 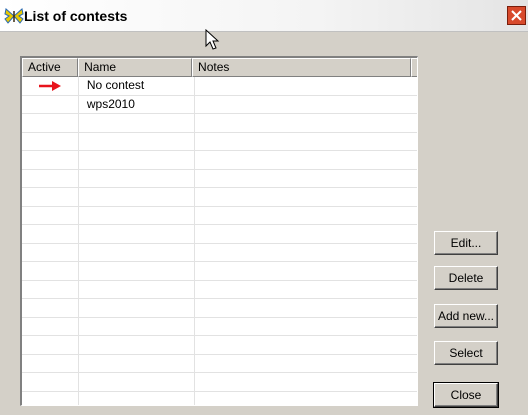 I want to click on name-cell: No contest, so click(x=137, y=86).